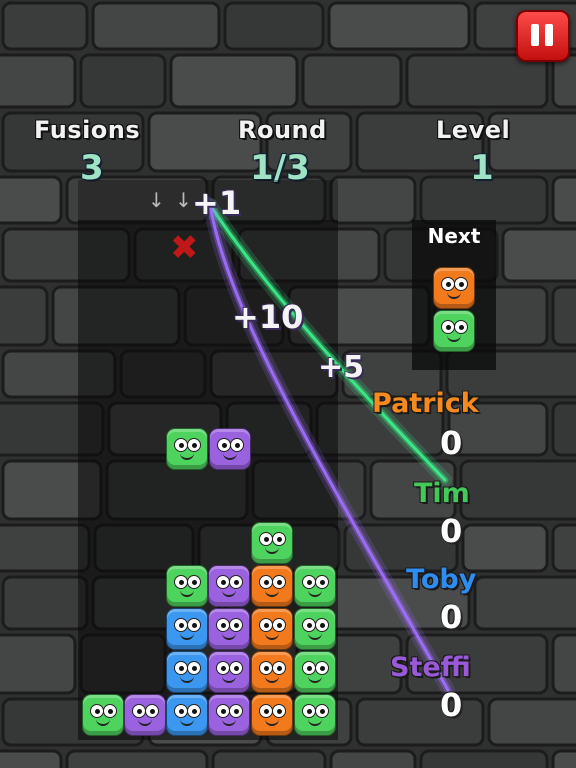 This screenshot has width=576, height=768. What do you see at coordinates (473, 130) in the screenshot?
I see `level-label: Level` at bounding box center [473, 130].